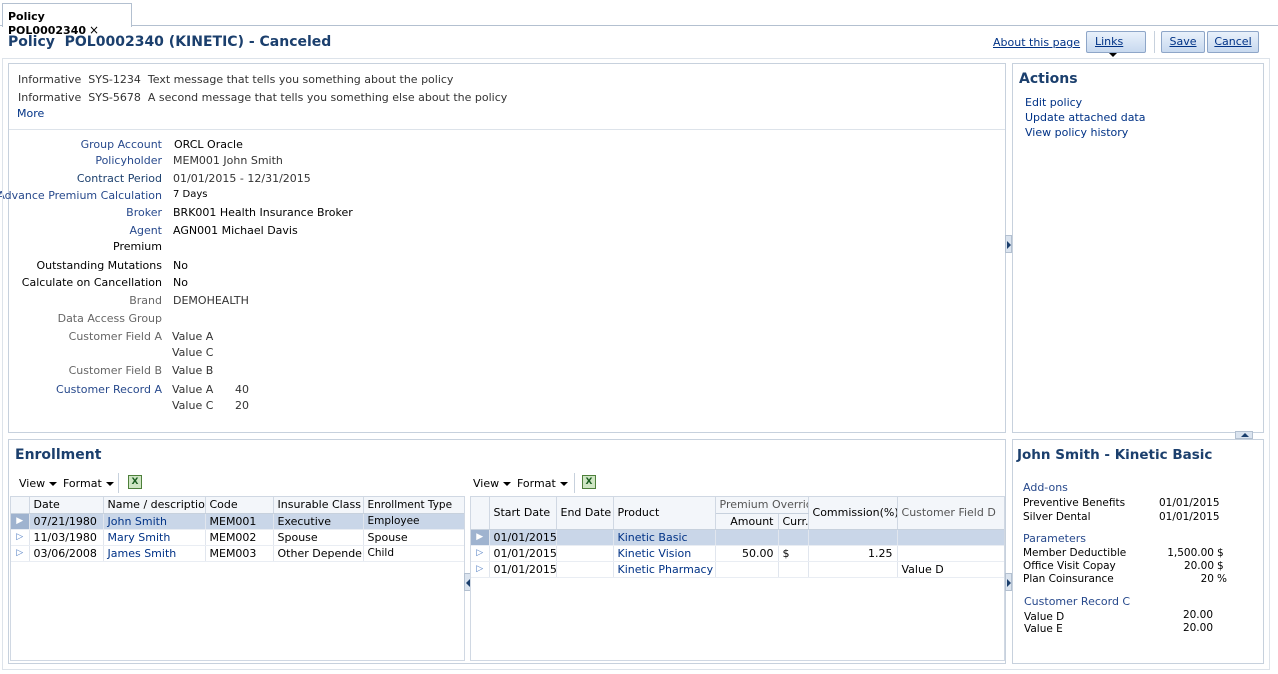  What do you see at coordinates (585, 513) in the screenshot?
I see `column-header: End Date` at bounding box center [585, 513].